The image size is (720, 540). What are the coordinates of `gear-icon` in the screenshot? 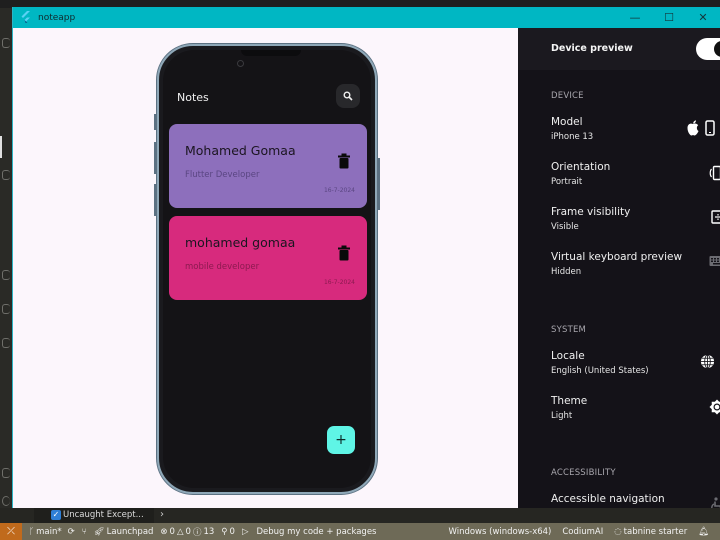 It's located at (6, 501).